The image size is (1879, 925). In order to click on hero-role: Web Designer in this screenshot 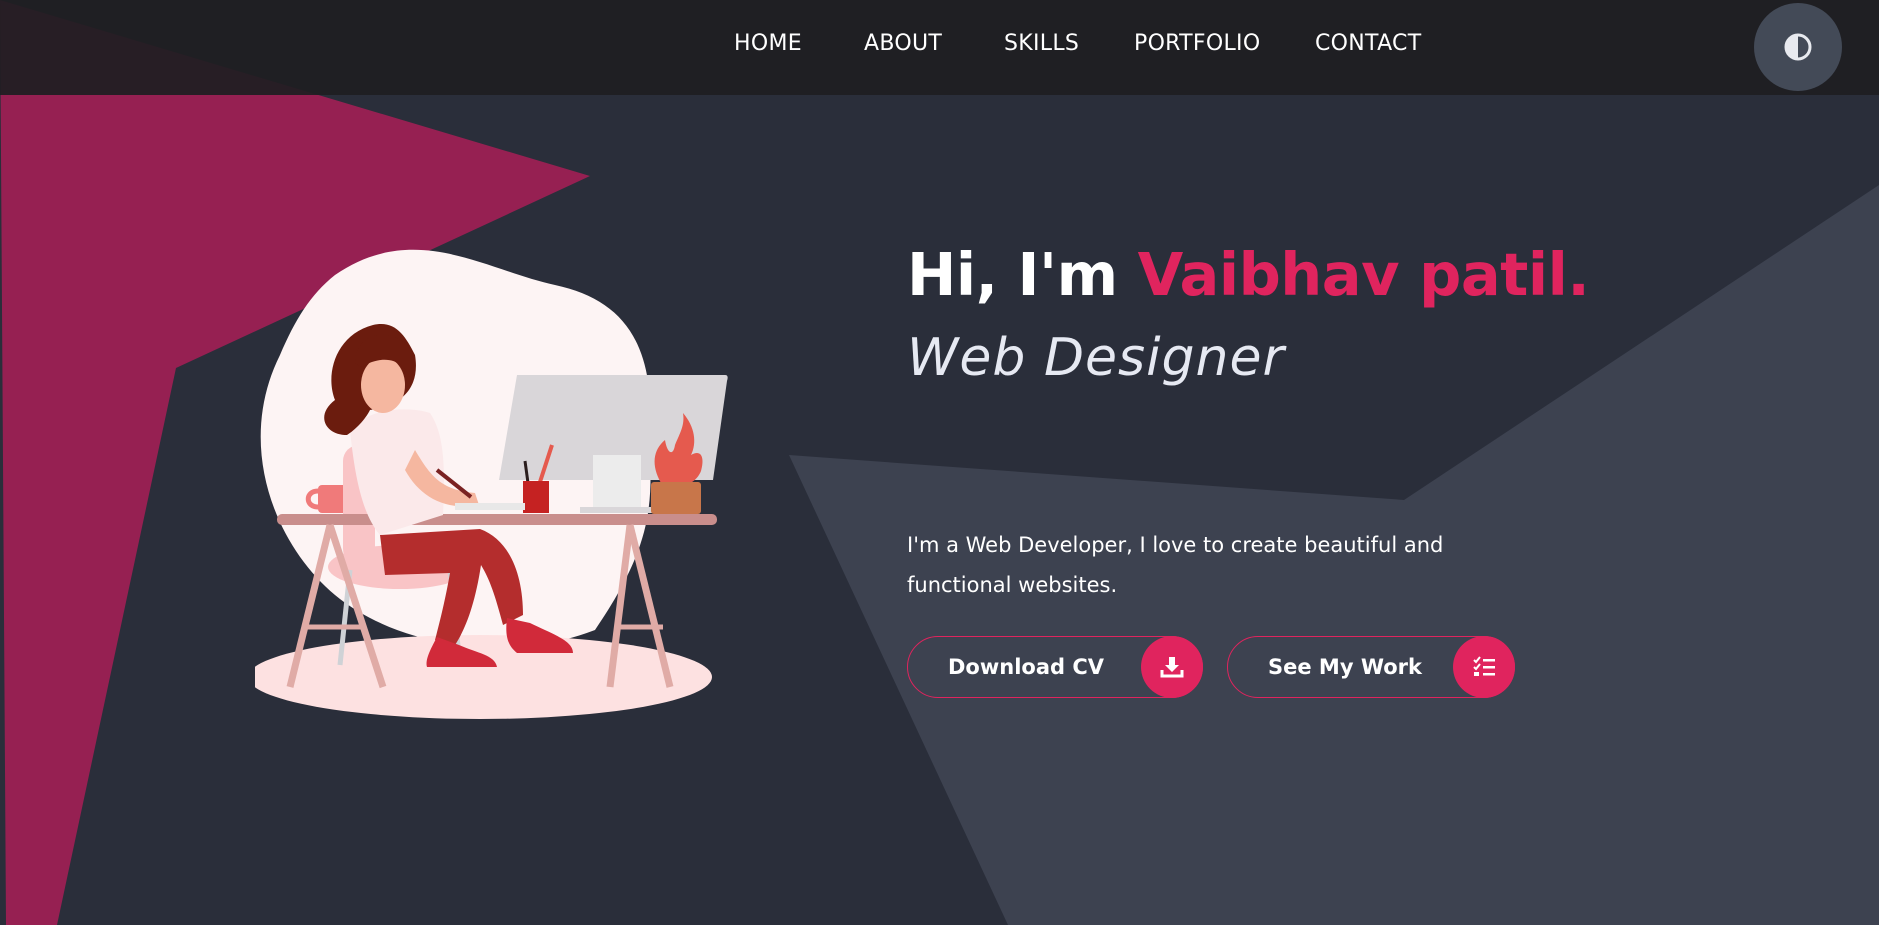, I will do `click(1096, 358)`.